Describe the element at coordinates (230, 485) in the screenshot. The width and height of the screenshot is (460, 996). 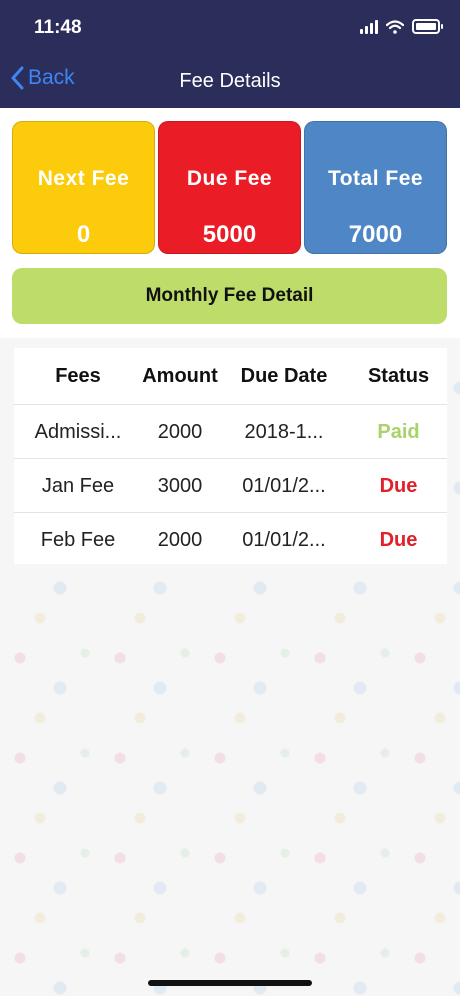
I see `table-row: Jan Fee 3000 01/01/2... Due` at that location.